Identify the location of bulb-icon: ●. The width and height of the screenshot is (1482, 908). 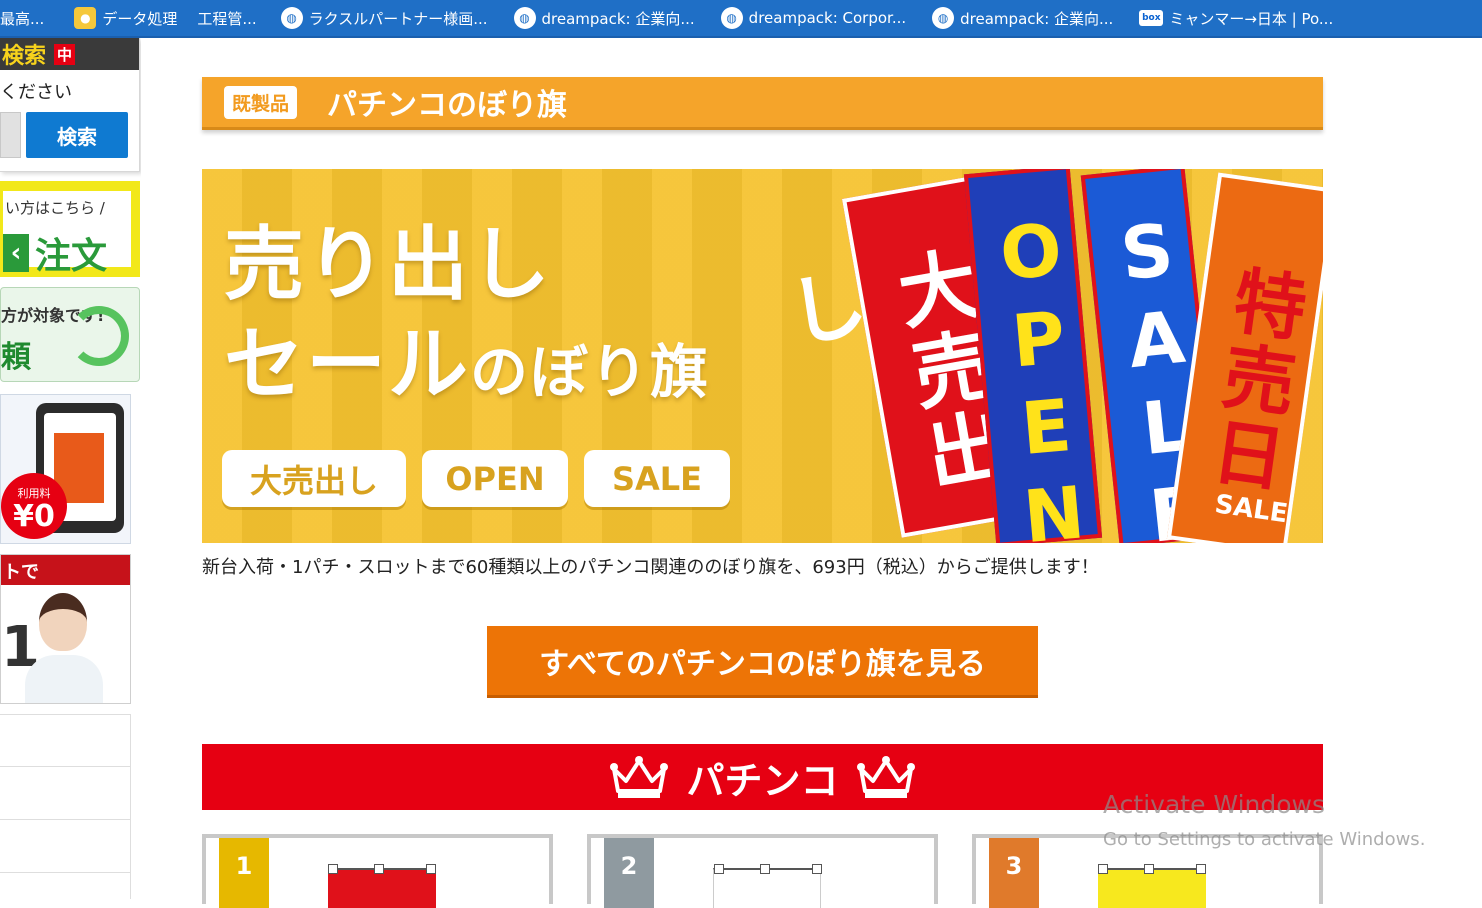
(85, 18).